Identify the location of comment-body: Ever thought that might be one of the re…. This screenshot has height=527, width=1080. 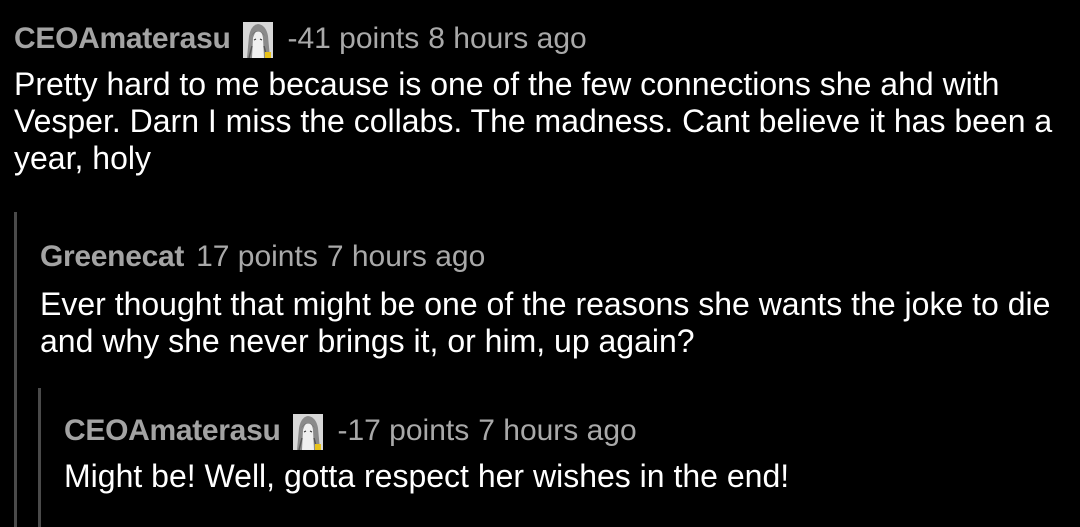
(545, 322).